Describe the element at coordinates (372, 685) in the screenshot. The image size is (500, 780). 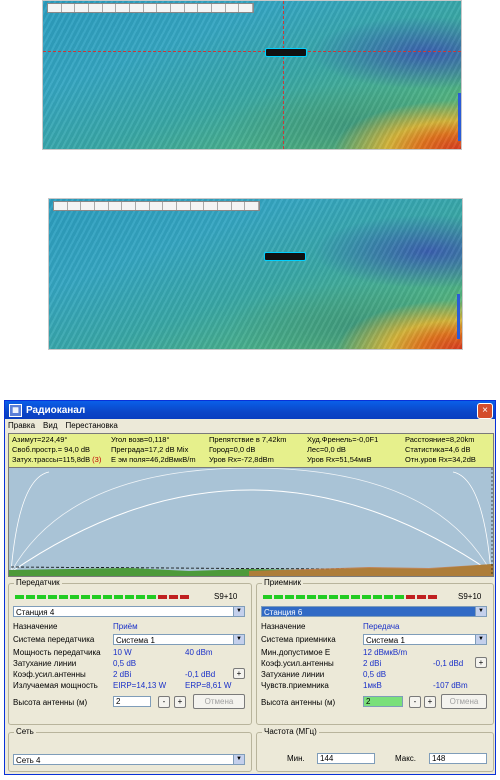
I see `rx-sens-uv: 1мкВ` at that location.